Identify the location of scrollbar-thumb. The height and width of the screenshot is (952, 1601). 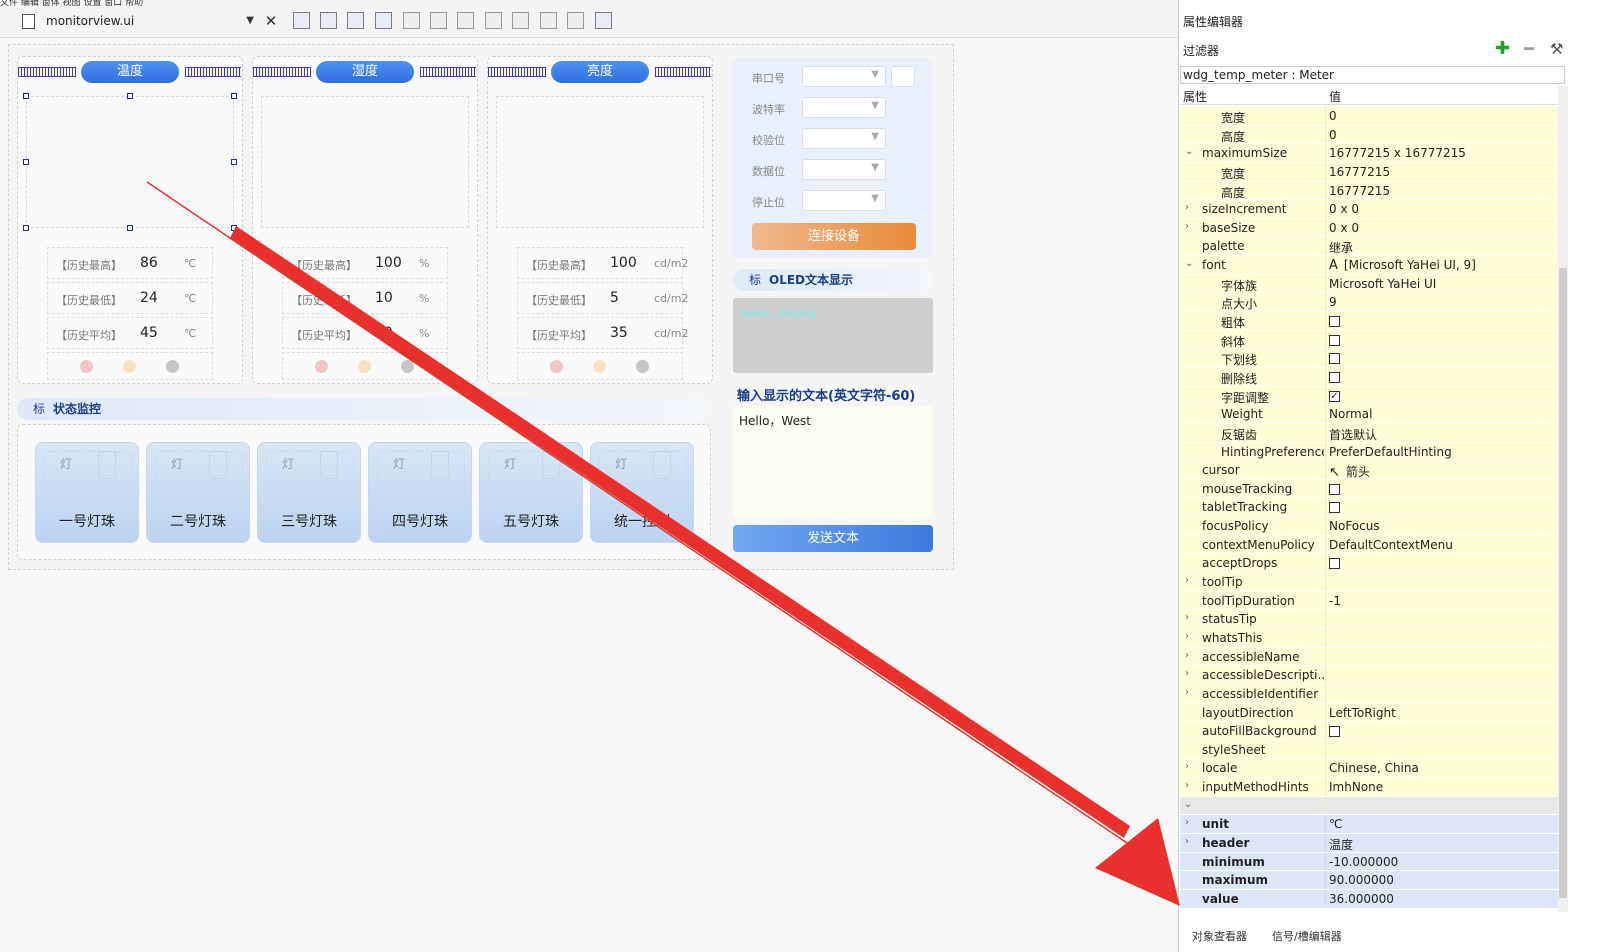
(1563, 583).